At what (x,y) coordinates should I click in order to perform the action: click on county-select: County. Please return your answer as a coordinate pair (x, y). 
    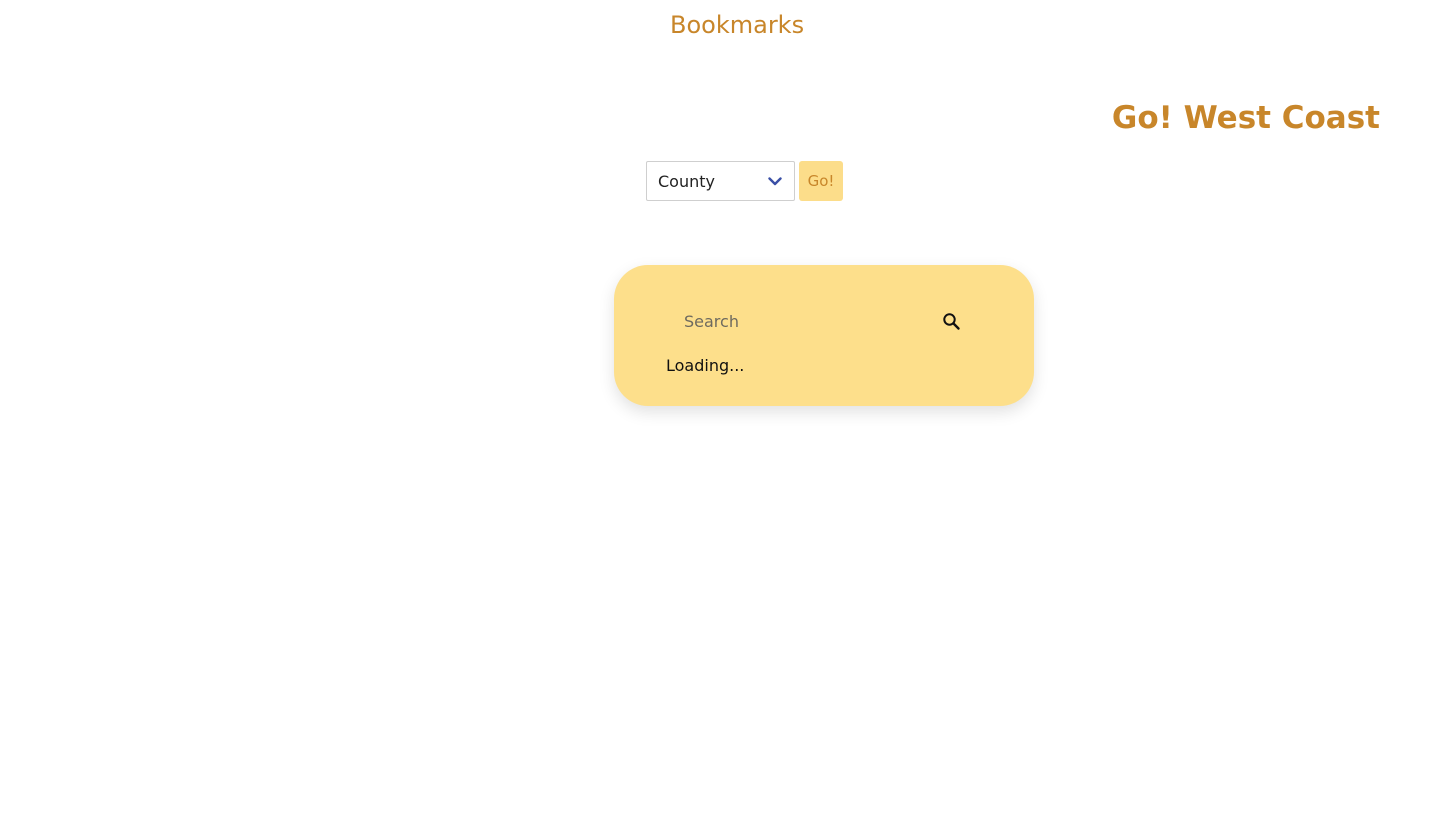
    Looking at the image, I should click on (720, 181).